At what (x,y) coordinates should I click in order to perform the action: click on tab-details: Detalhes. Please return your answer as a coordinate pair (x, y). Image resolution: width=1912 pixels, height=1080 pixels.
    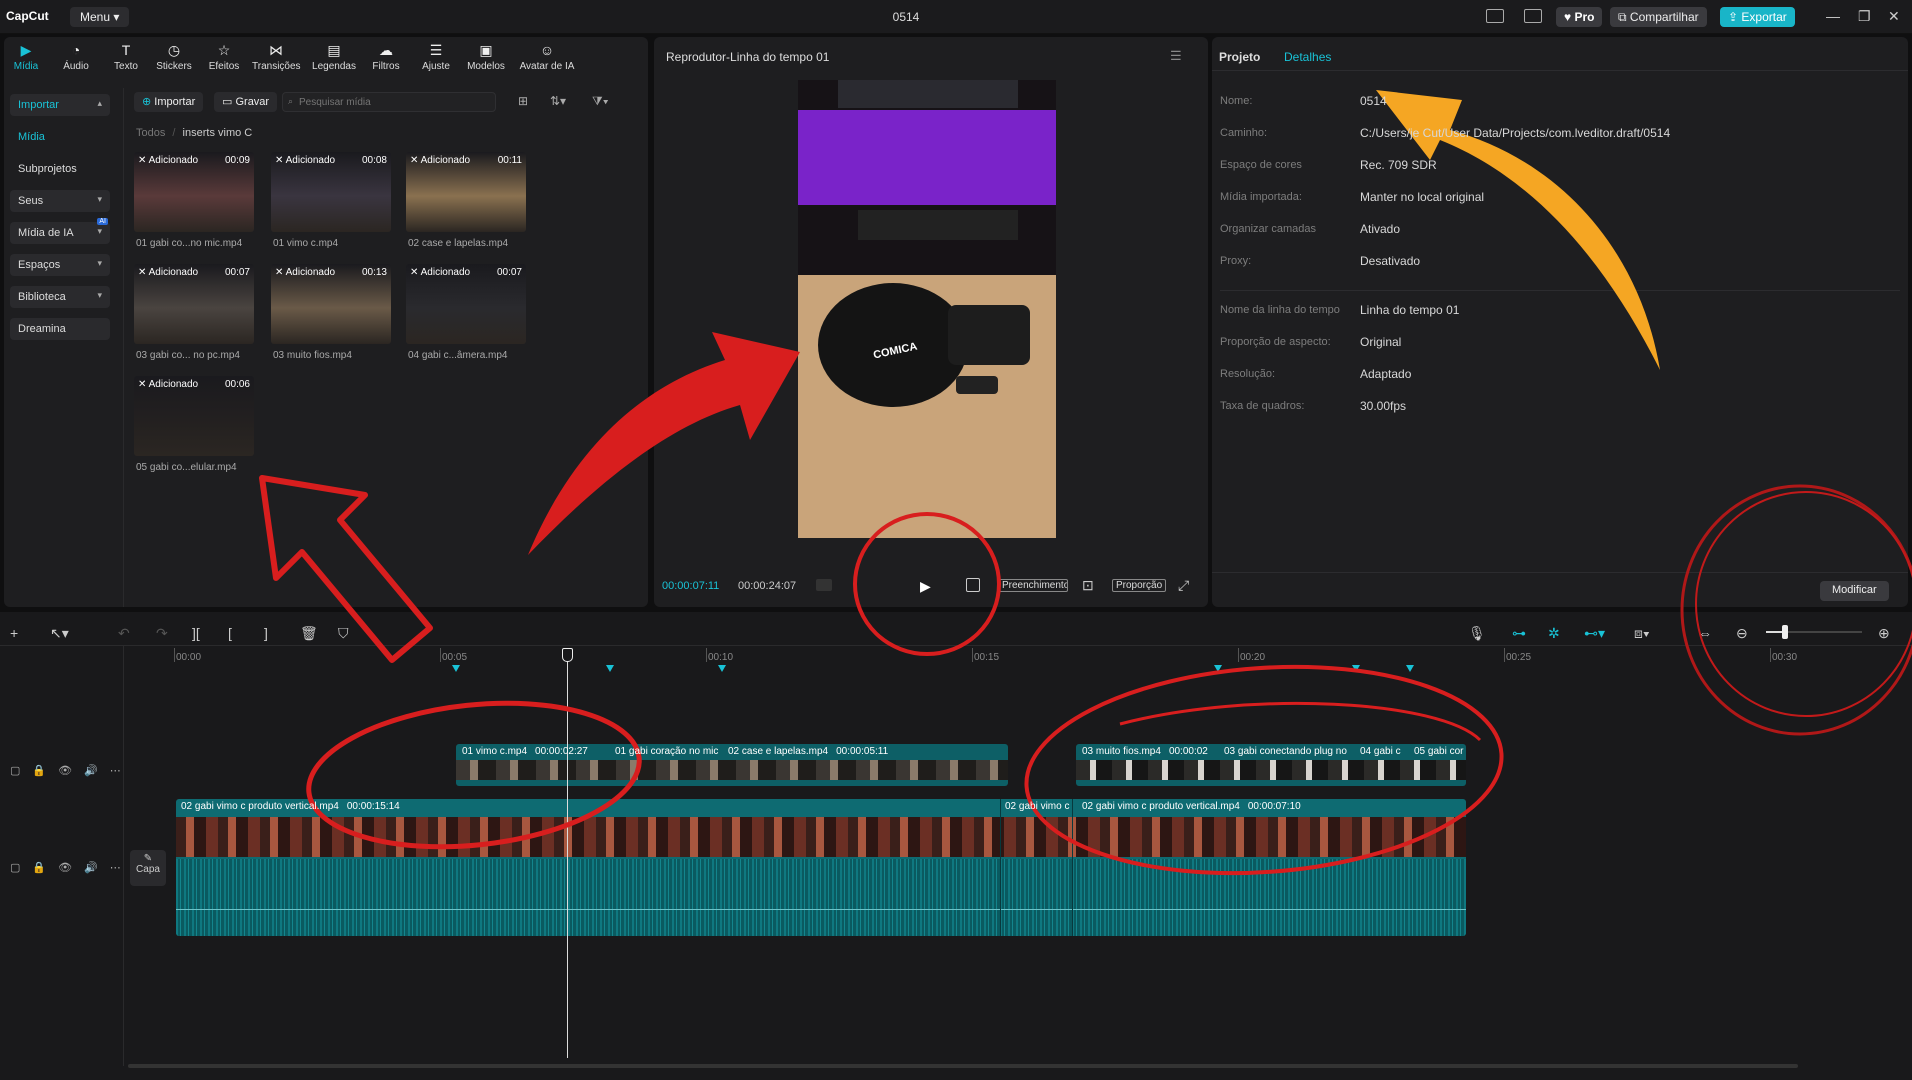
    Looking at the image, I should click on (1307, 57).